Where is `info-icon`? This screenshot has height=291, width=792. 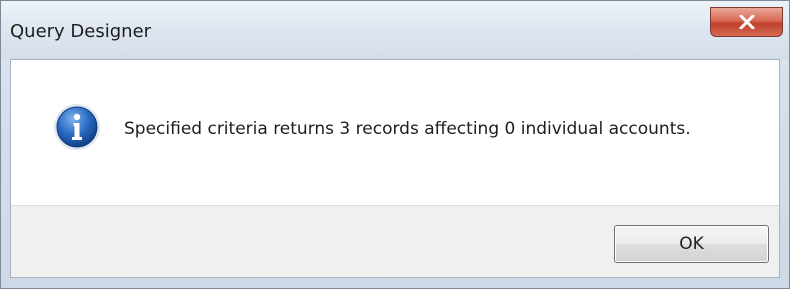
info-icon is located at coordinates (77, 127).